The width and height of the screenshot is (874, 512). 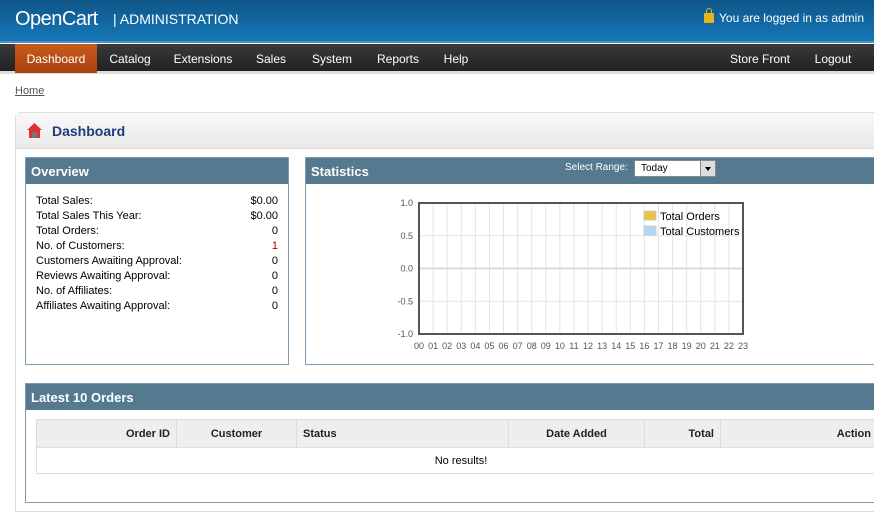 I want to click on nav-dashboard: Dashboard, so click(x=56, y=58).